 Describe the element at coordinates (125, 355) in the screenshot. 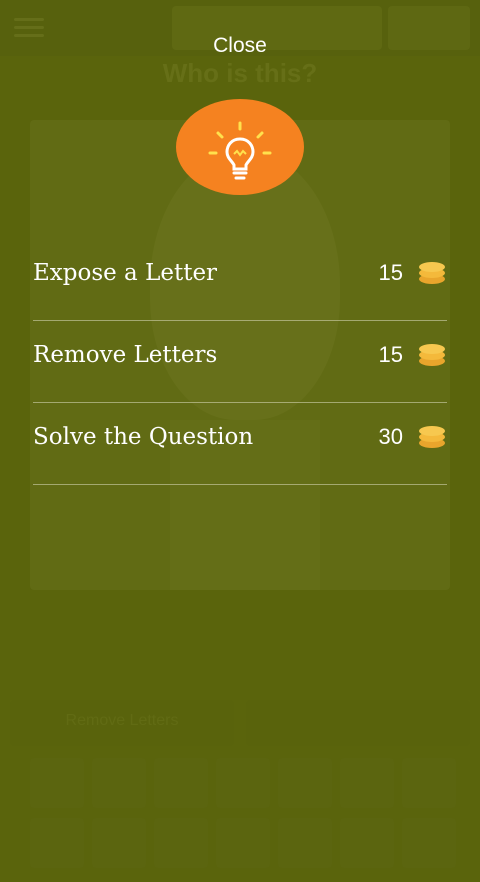

I see `hint-option-label: Remove Letters` at that location.